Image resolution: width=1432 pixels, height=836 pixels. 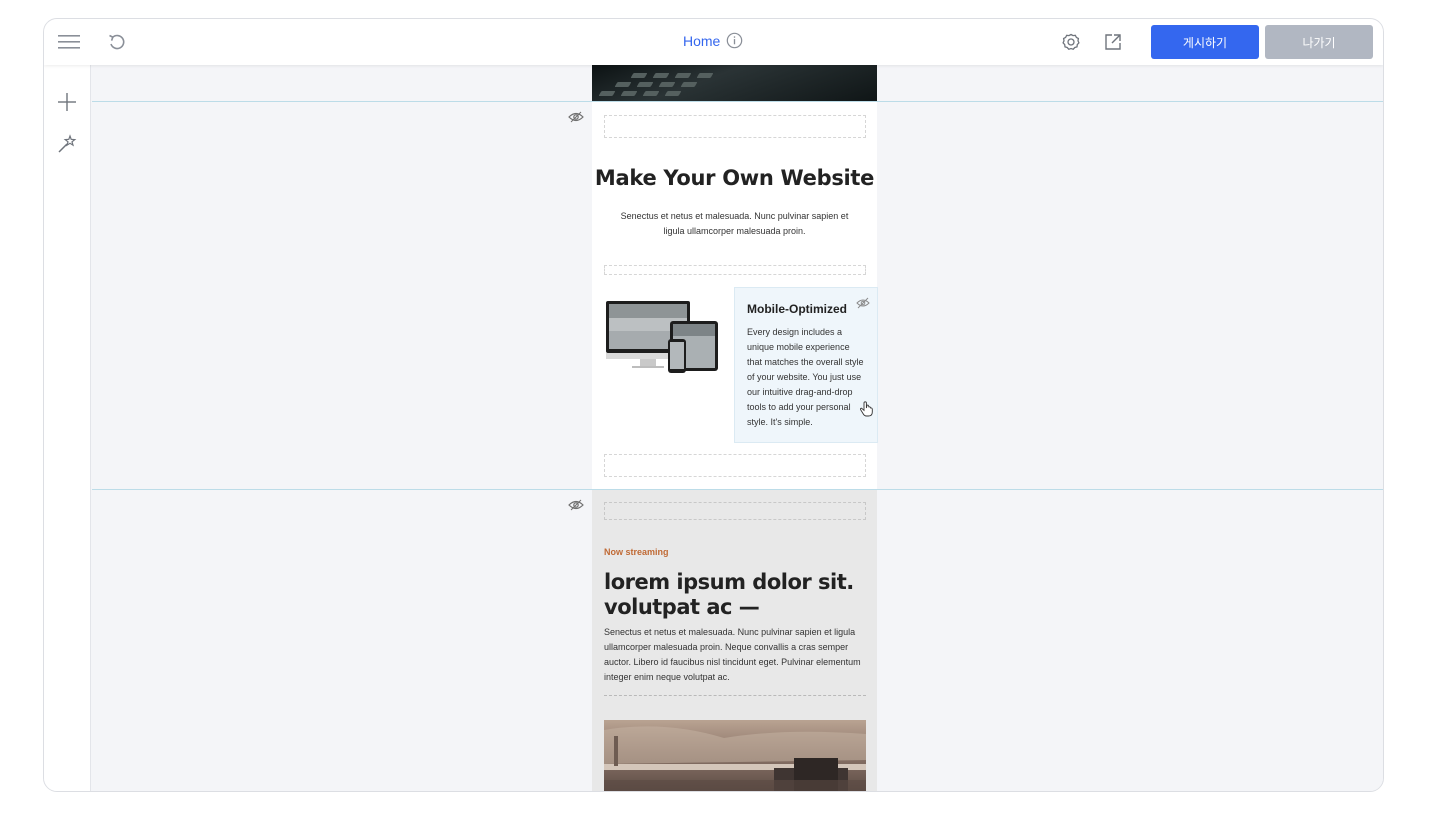 What do you see at coordinates (636, 552) in the screenshot?
I see `kicker-text: Now streaming` at bounding box center [636, 552].